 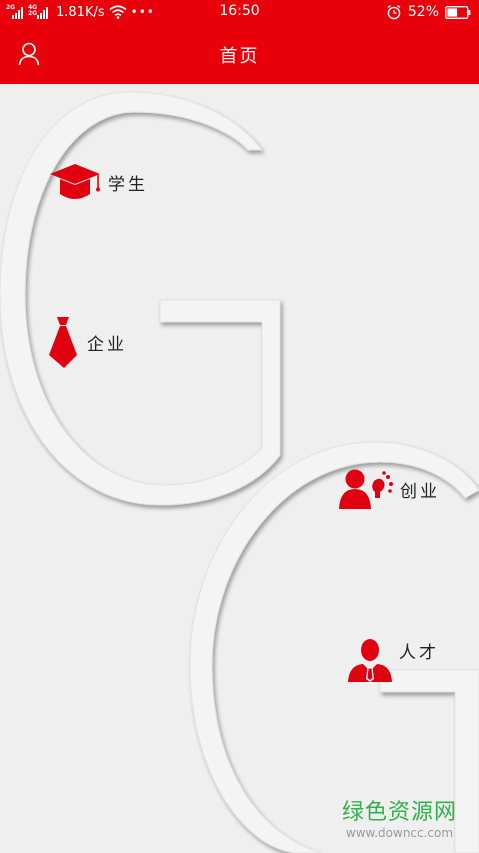 What do you see at coordinates (75, 182) in the screenshot?
I see `graduation-cap-icon` at bounding box center [75, 182].